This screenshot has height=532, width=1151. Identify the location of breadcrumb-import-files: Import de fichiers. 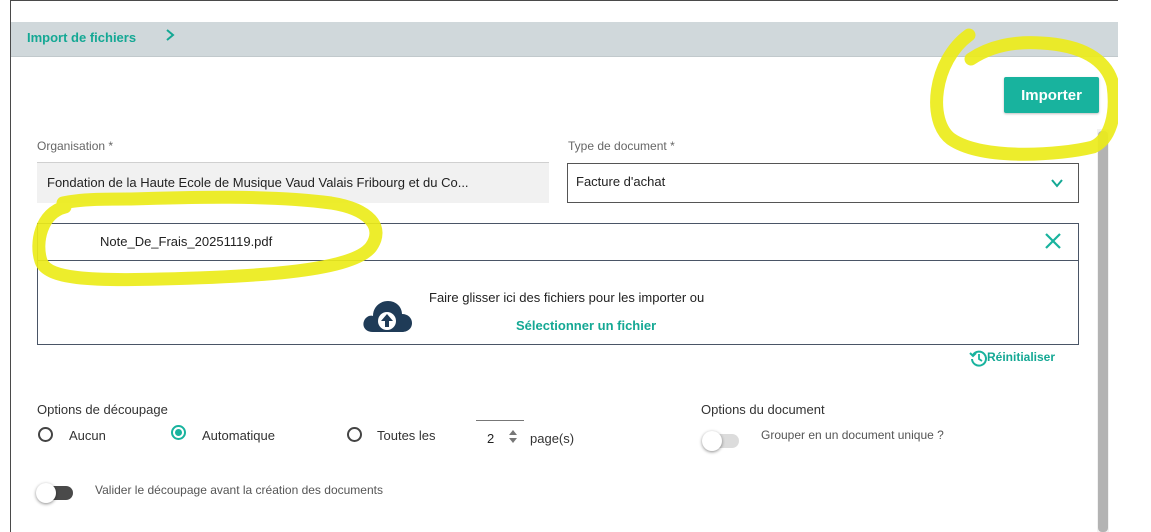
(81, 37).